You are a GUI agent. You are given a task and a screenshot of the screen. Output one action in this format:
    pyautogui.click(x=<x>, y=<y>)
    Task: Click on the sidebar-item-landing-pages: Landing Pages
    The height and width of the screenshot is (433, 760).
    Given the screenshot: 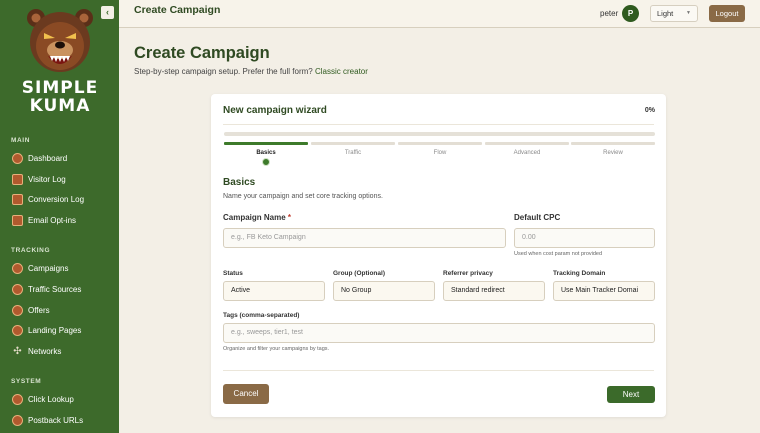 What is the action you would take?
    pyautogui.click(x=46, y=330)
    